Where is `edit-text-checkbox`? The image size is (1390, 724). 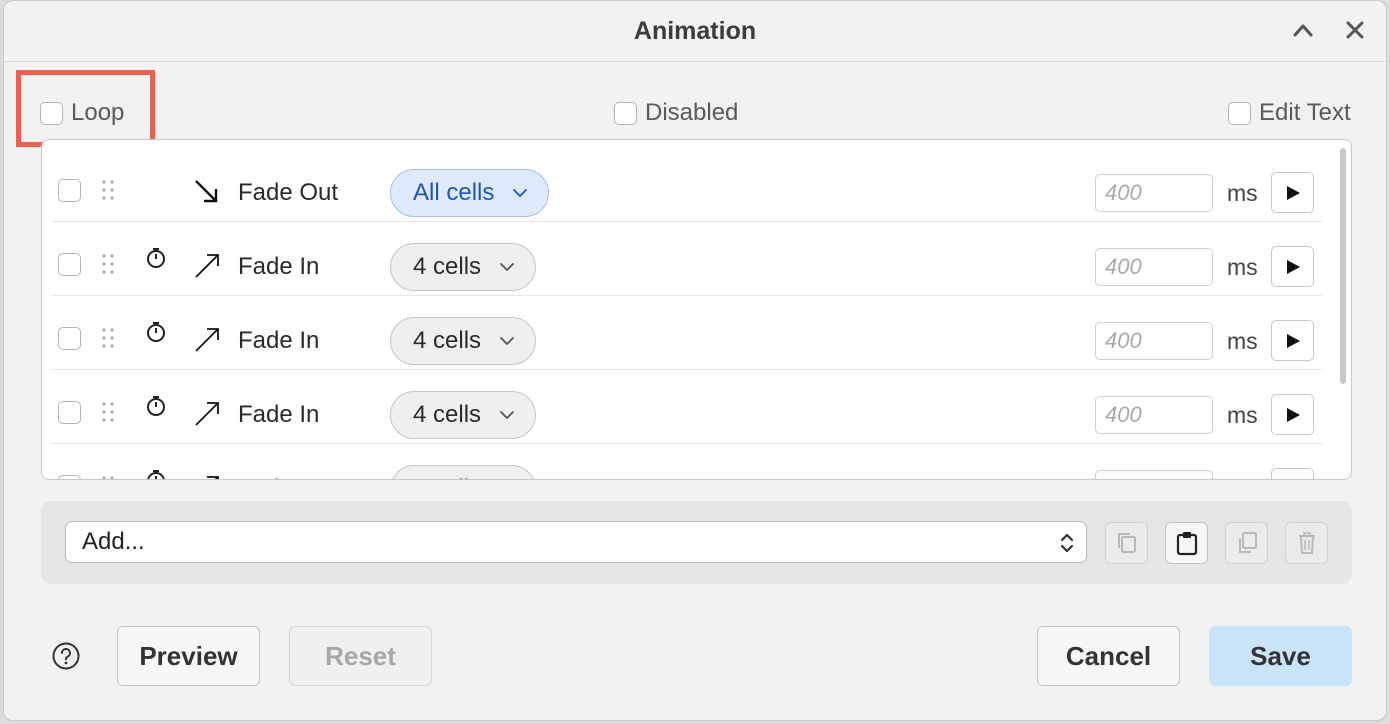
edit-text-checkbox is located at coordinates (1239, 113).